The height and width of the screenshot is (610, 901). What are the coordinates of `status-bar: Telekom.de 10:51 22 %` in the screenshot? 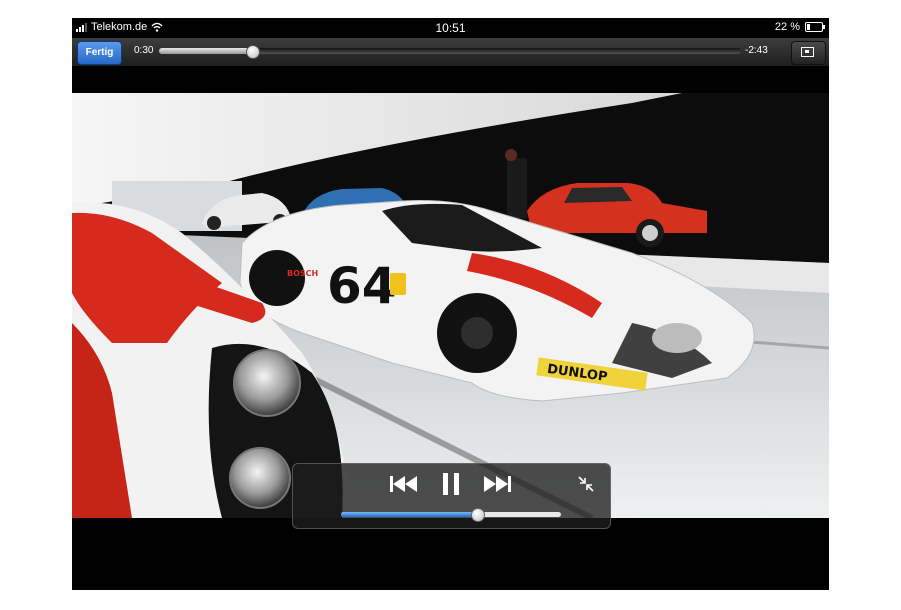 It's located at (450, 28).